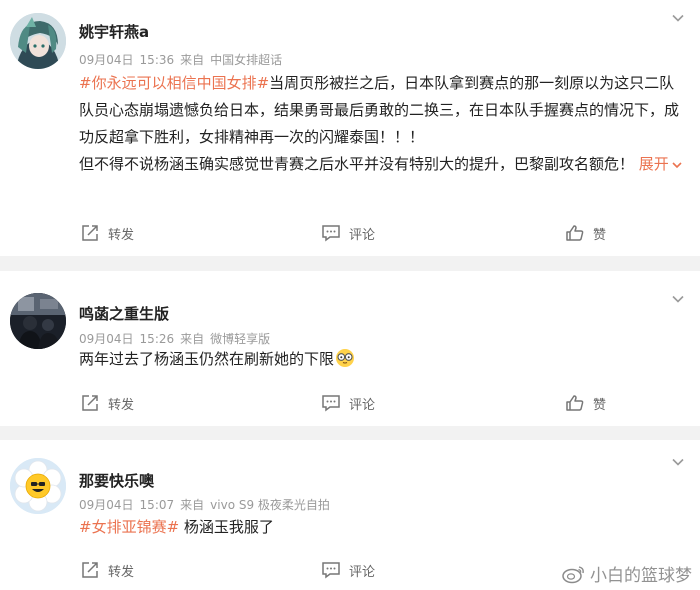 The image size is (700, 590). I want to click on username: 鸣菡之重生版, so click(124, 313).